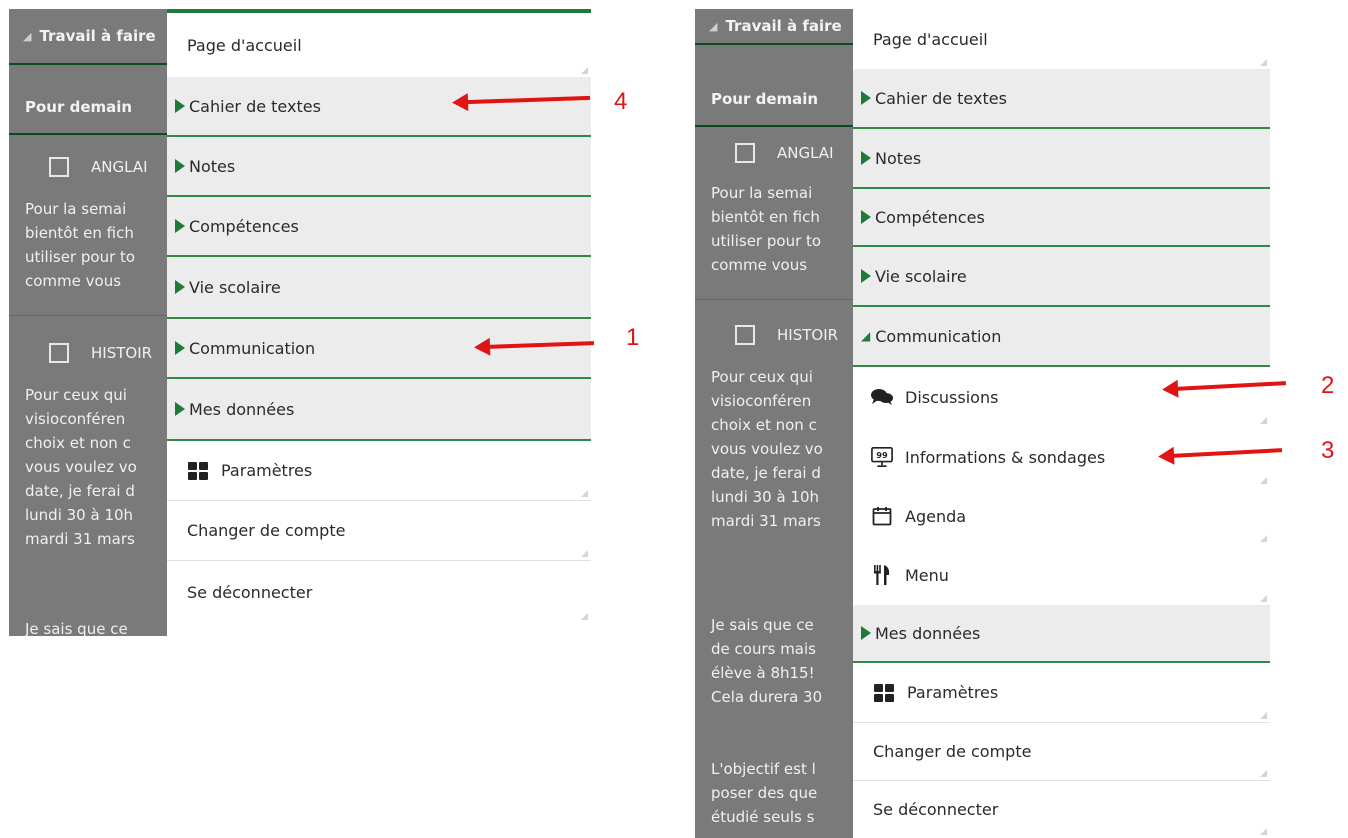  Describe the element at coordinates (1061, 457) in the screenshot. I see `menu-item-informations: 99 Informations & sondages` at that location.